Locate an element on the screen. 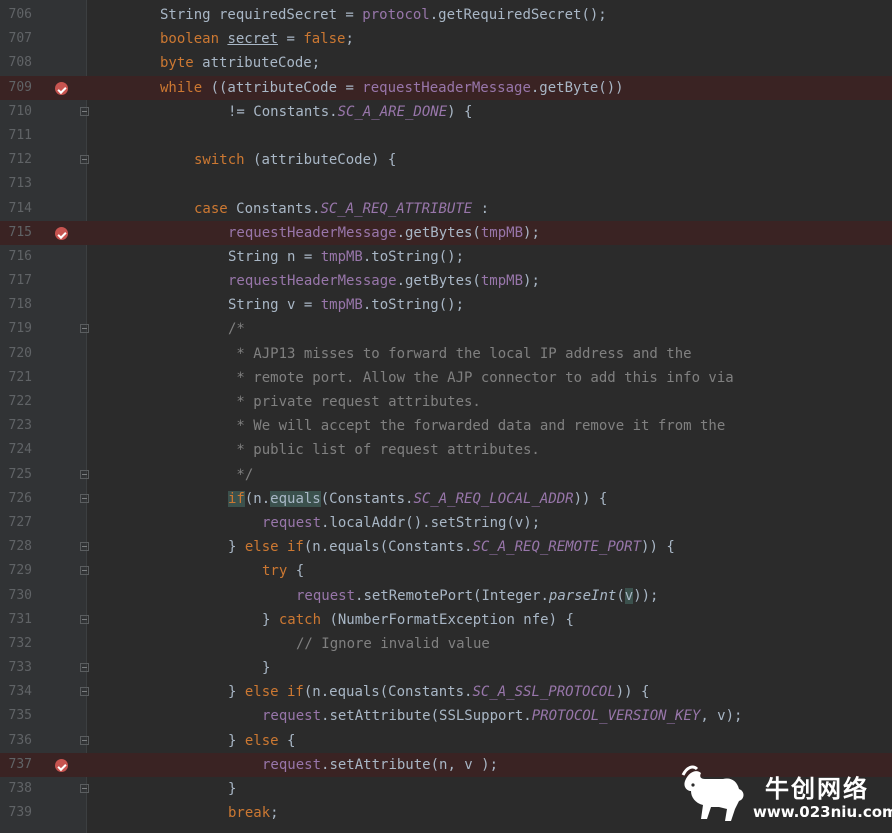 The width and height of the screenshot is (892, 833). code-line: 731 } catch (NumberFormatException nfe) { is located at coordinates (446, 620).